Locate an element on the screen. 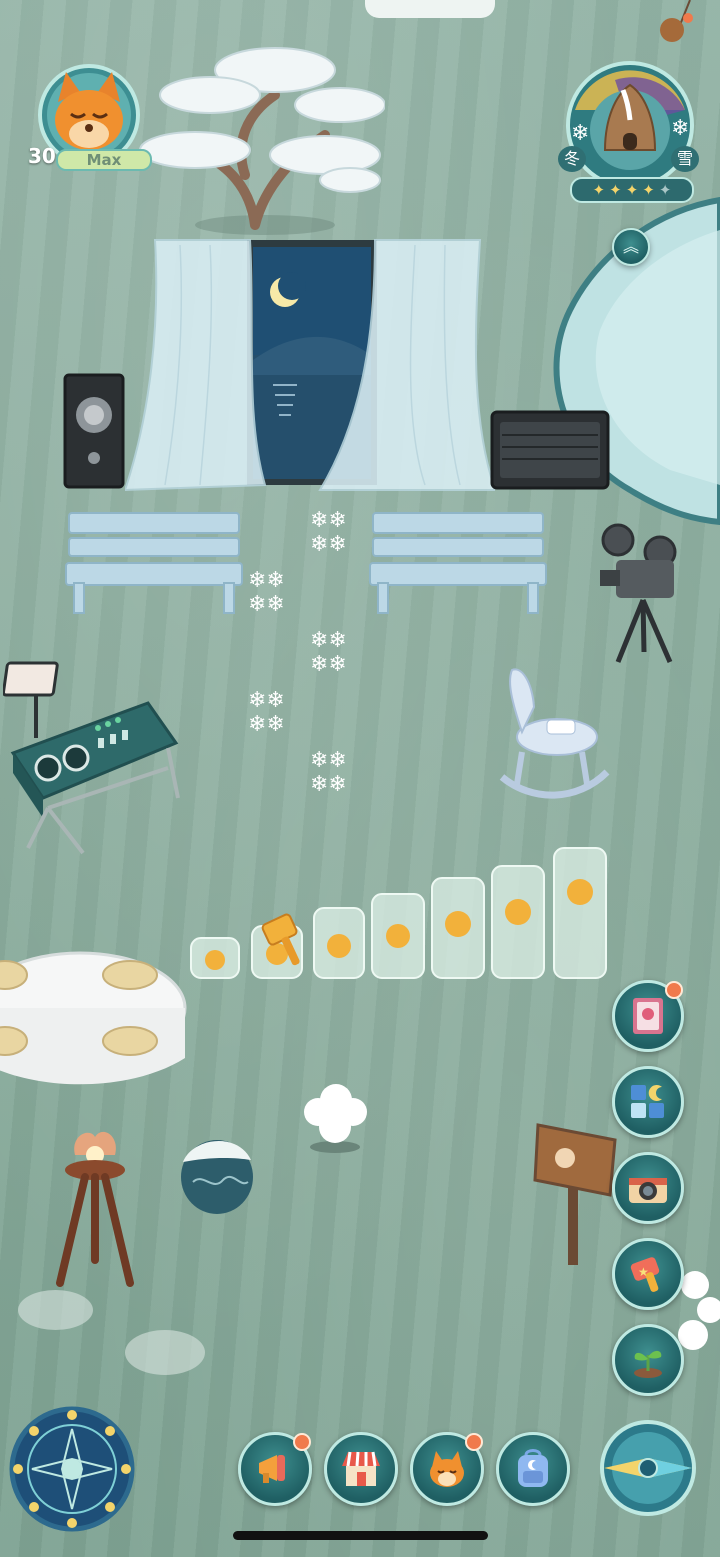 This screenshot has height=1557, width=720. star-rating: ✦ ✦ ✦ ✦ ✦ is located at coordinates (632, 190).